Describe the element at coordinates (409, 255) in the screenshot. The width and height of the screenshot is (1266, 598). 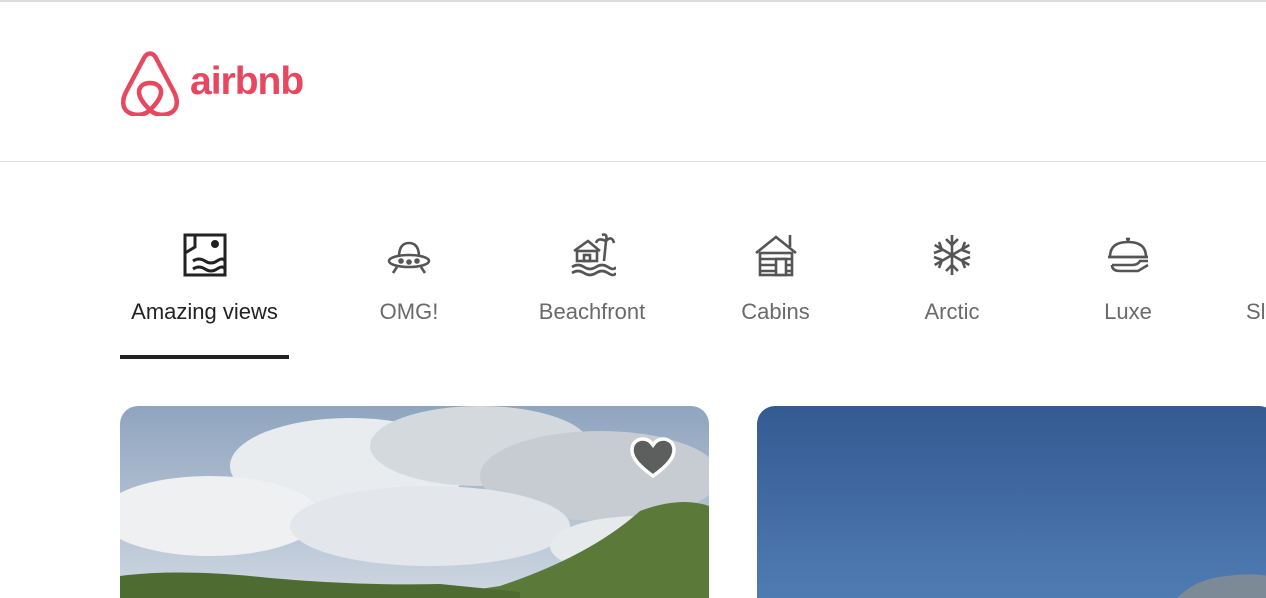
I see `ufo-icon` at that location.